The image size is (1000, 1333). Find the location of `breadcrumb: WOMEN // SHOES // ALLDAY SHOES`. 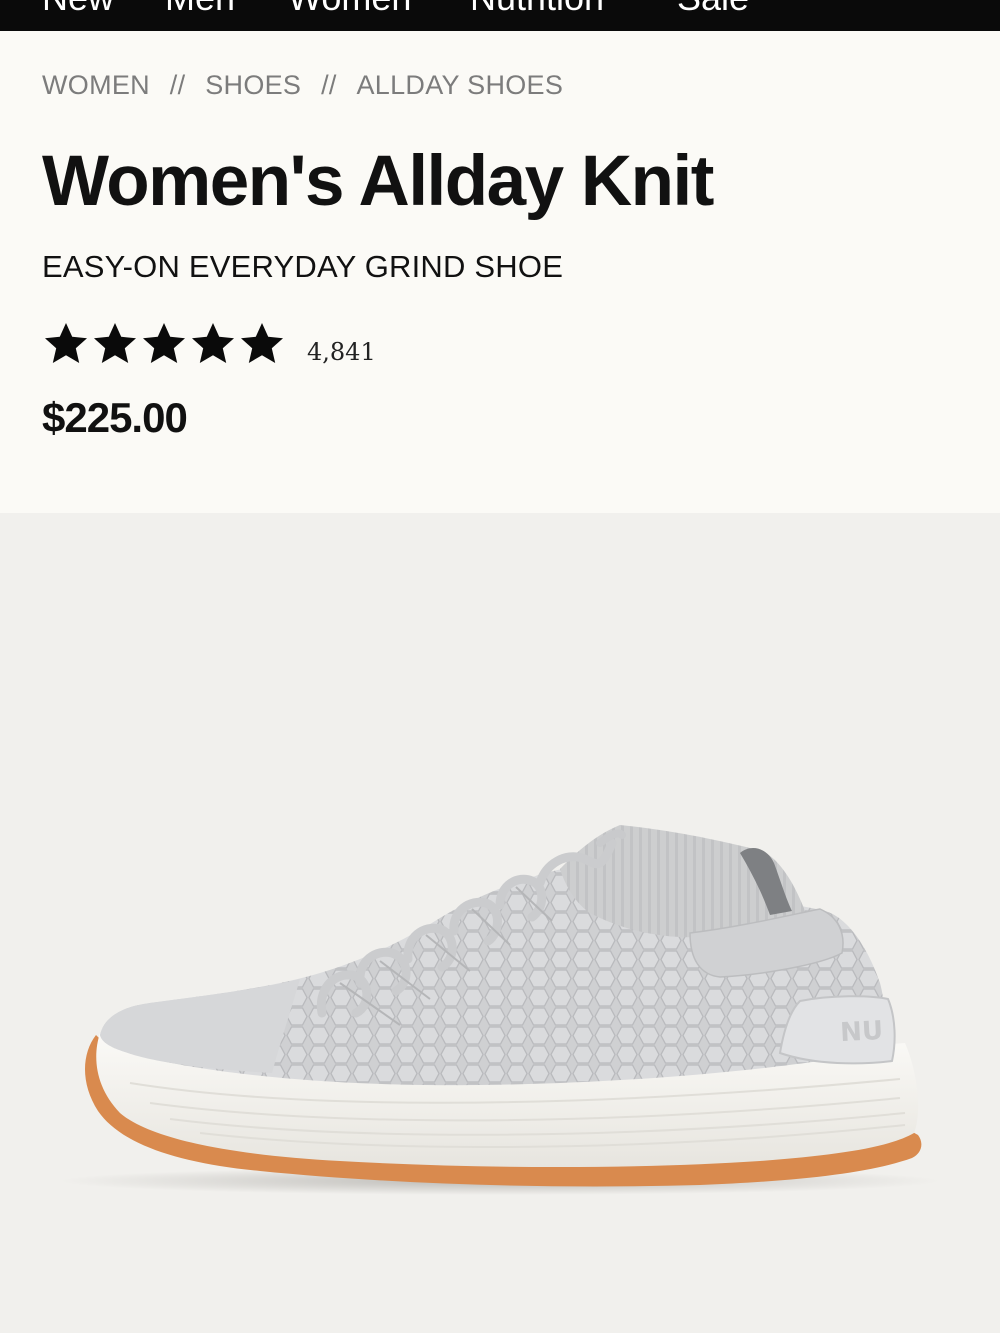

breadcrumb: WOMEN // SHOES // ALLDAY SHOES is located at coordinates (302, 85).